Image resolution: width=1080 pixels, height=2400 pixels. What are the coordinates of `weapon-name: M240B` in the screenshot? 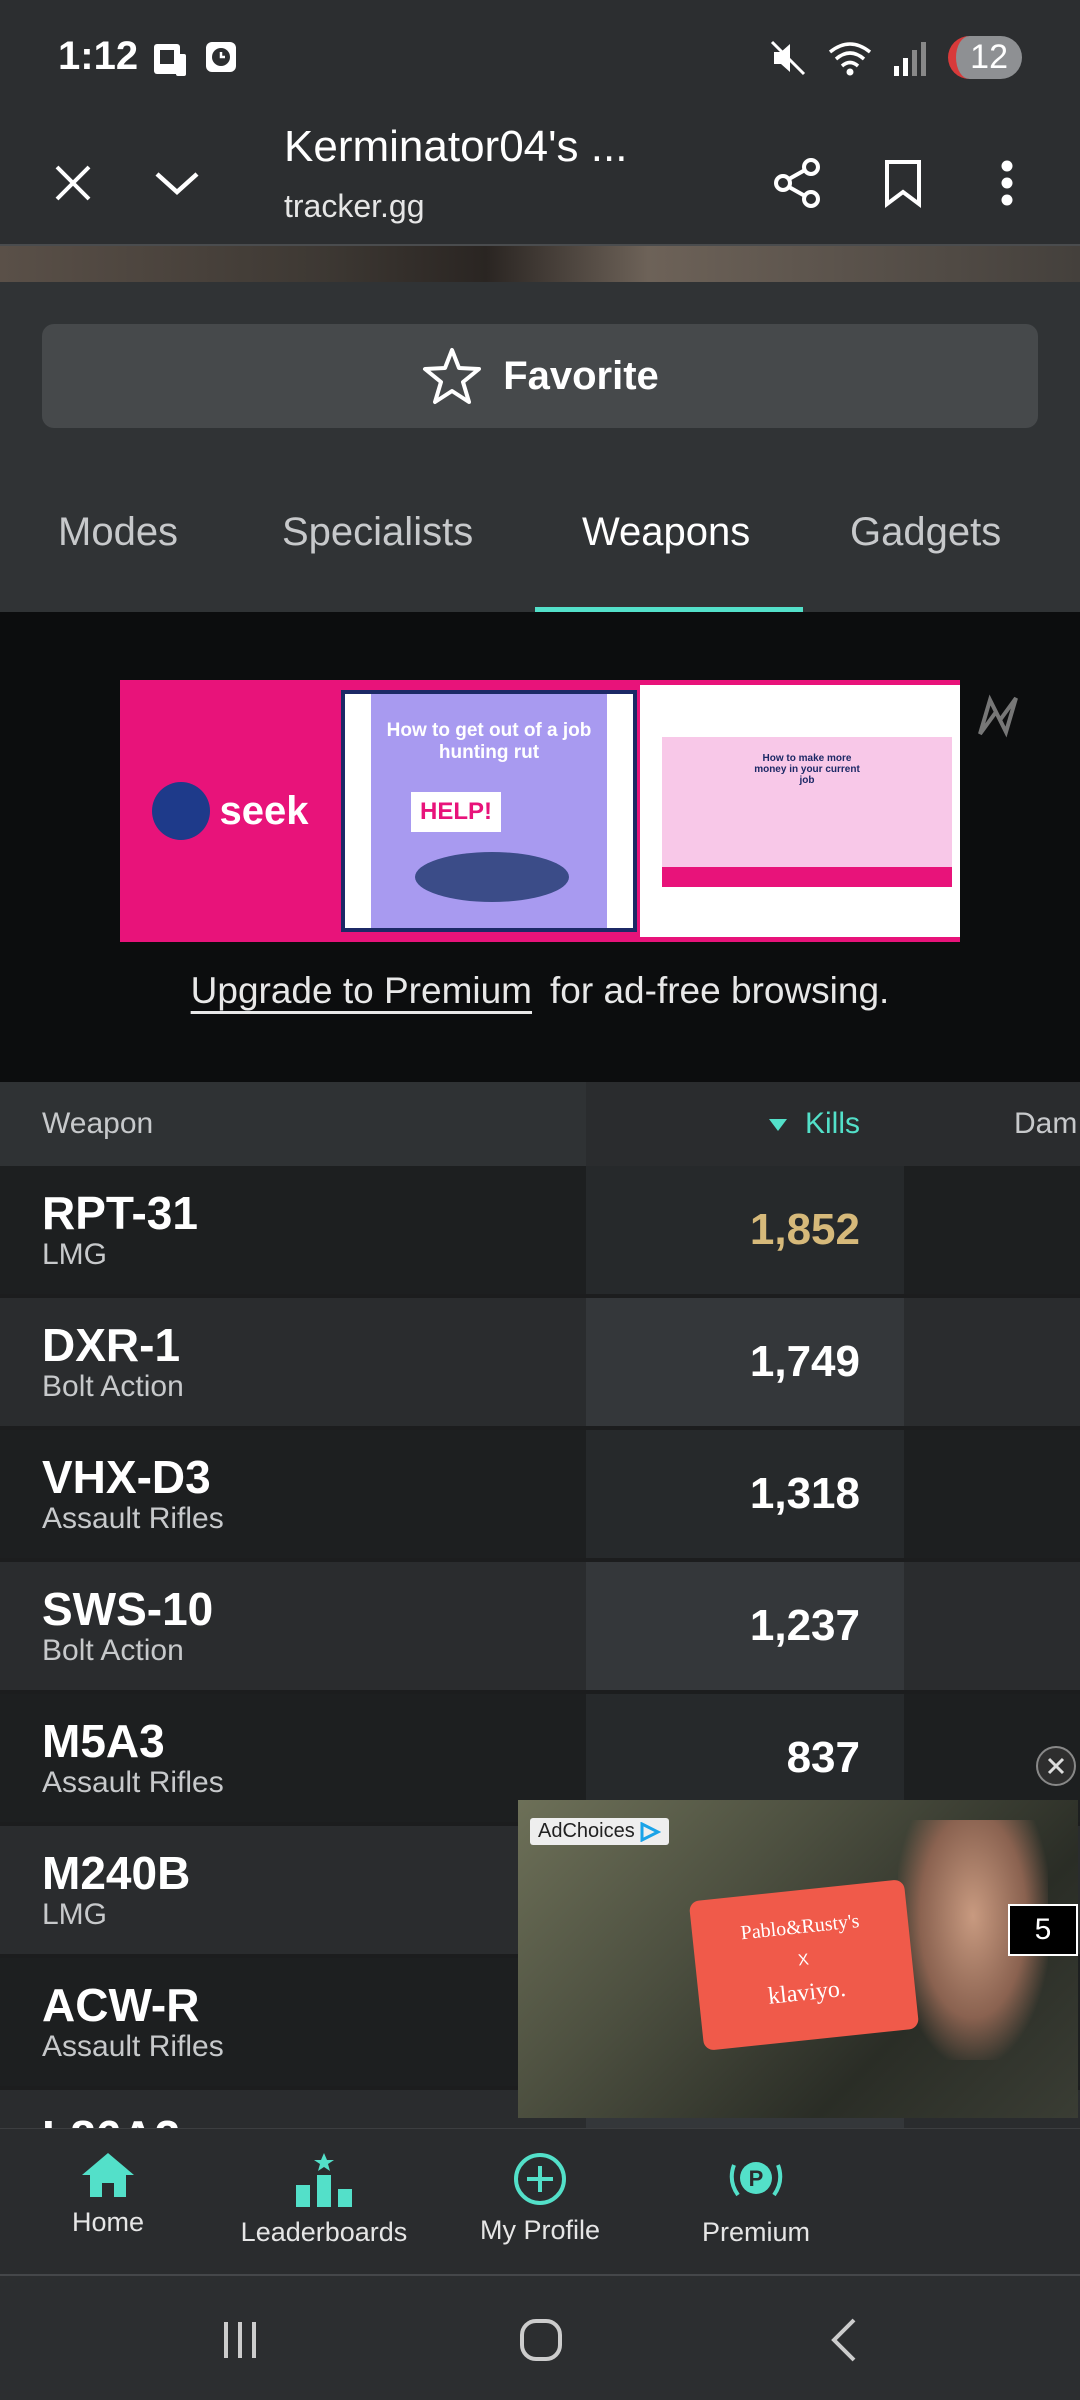 It's located at (116, 1873).